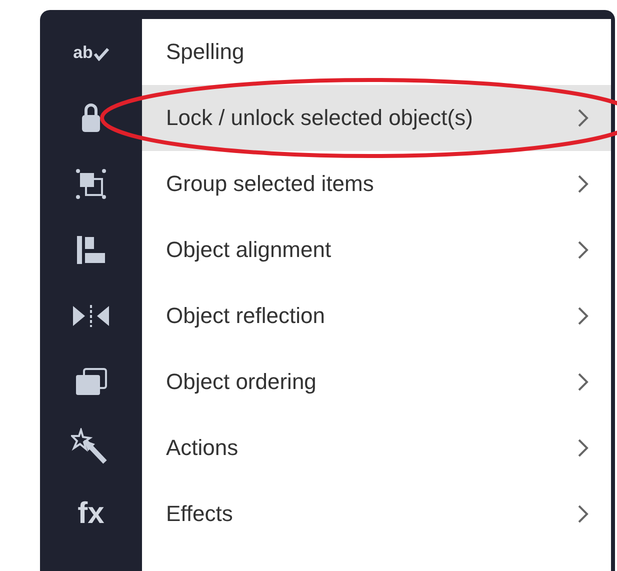 Image resolution: width=617 pixels, height=571 pixels. What do you see at coordinates (91, 514) in the screenshot?
I see `fx-icon: fx` at bounding box center [91, 514].